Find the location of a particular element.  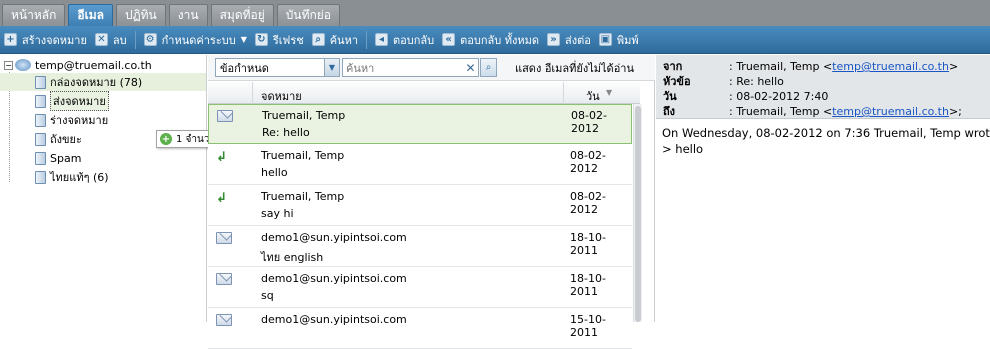

clear-search-icon: ✕ is located at coordinates (470, 67).